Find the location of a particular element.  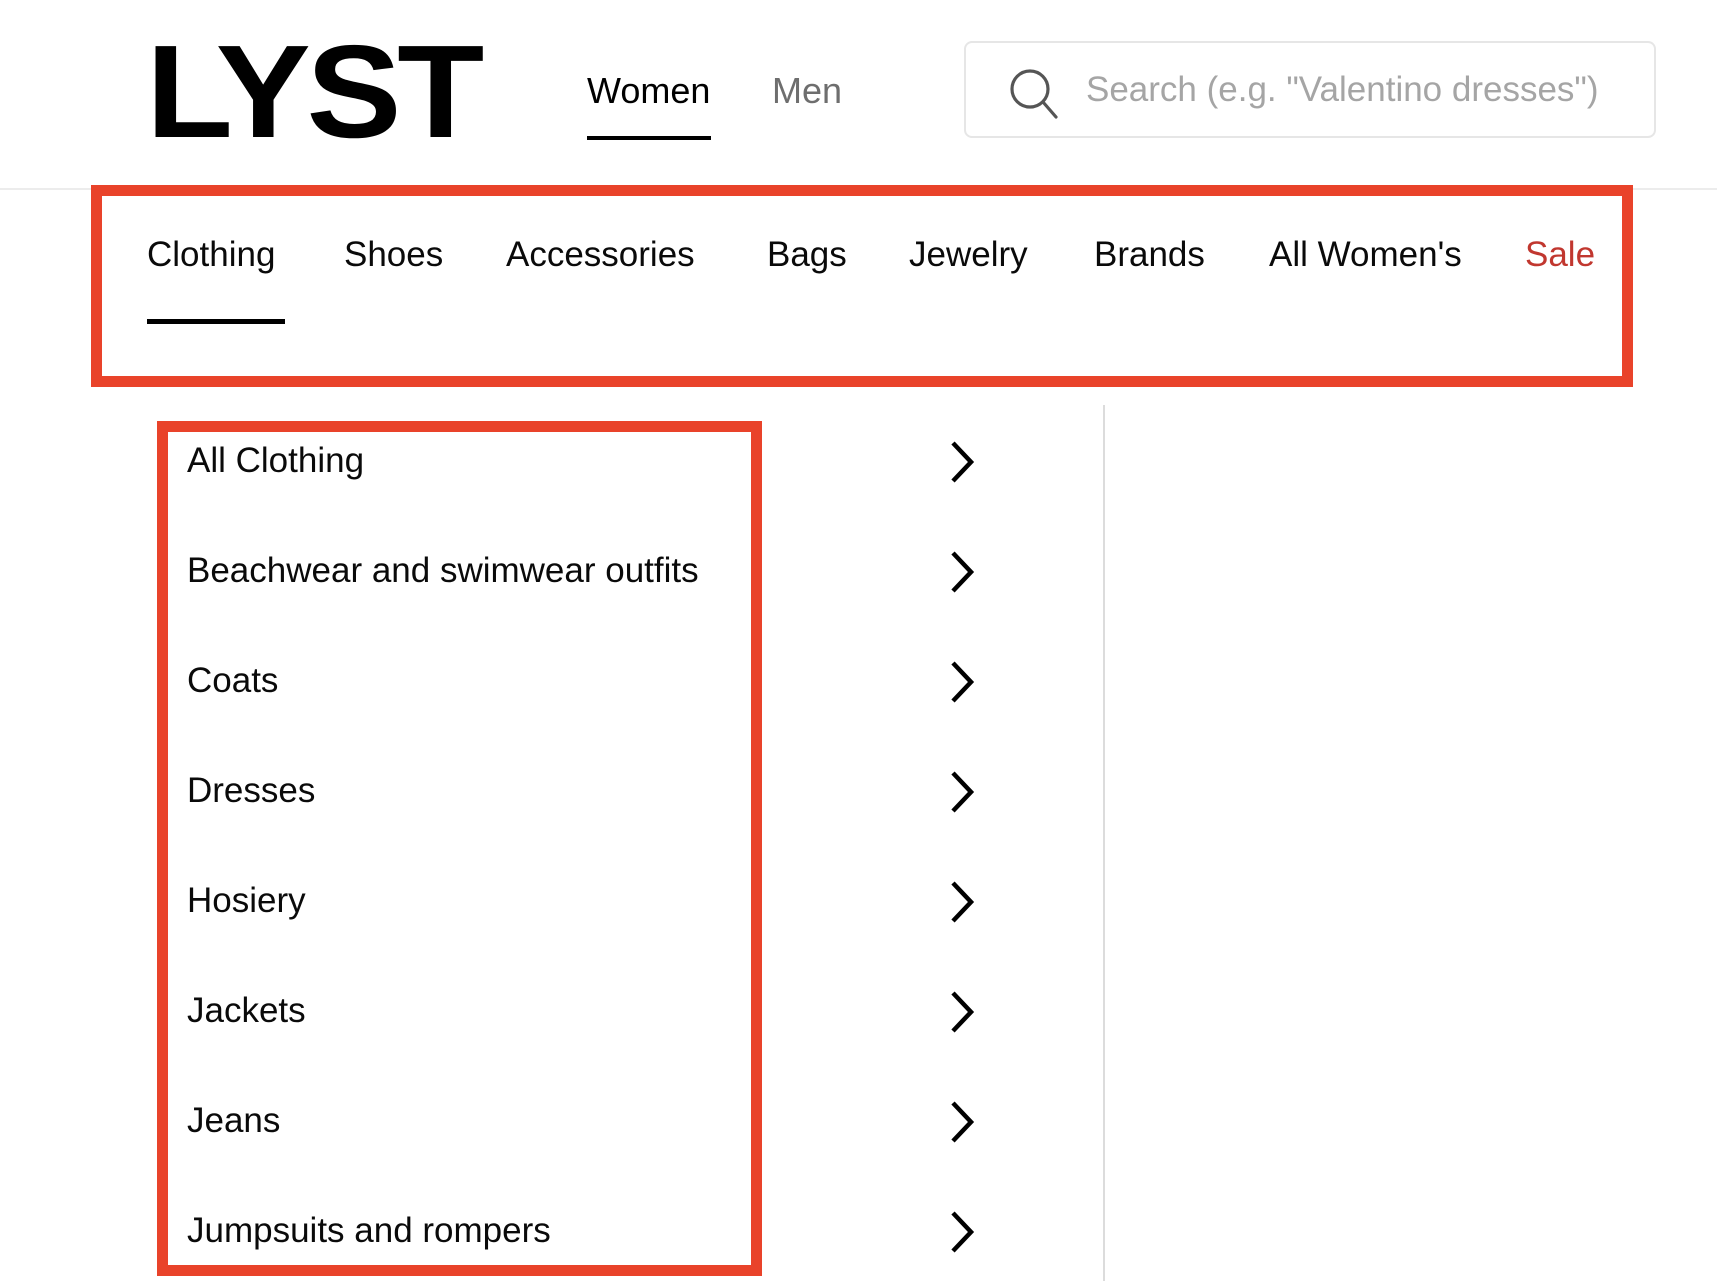

search-icon is located at coordinates (1034, 93).